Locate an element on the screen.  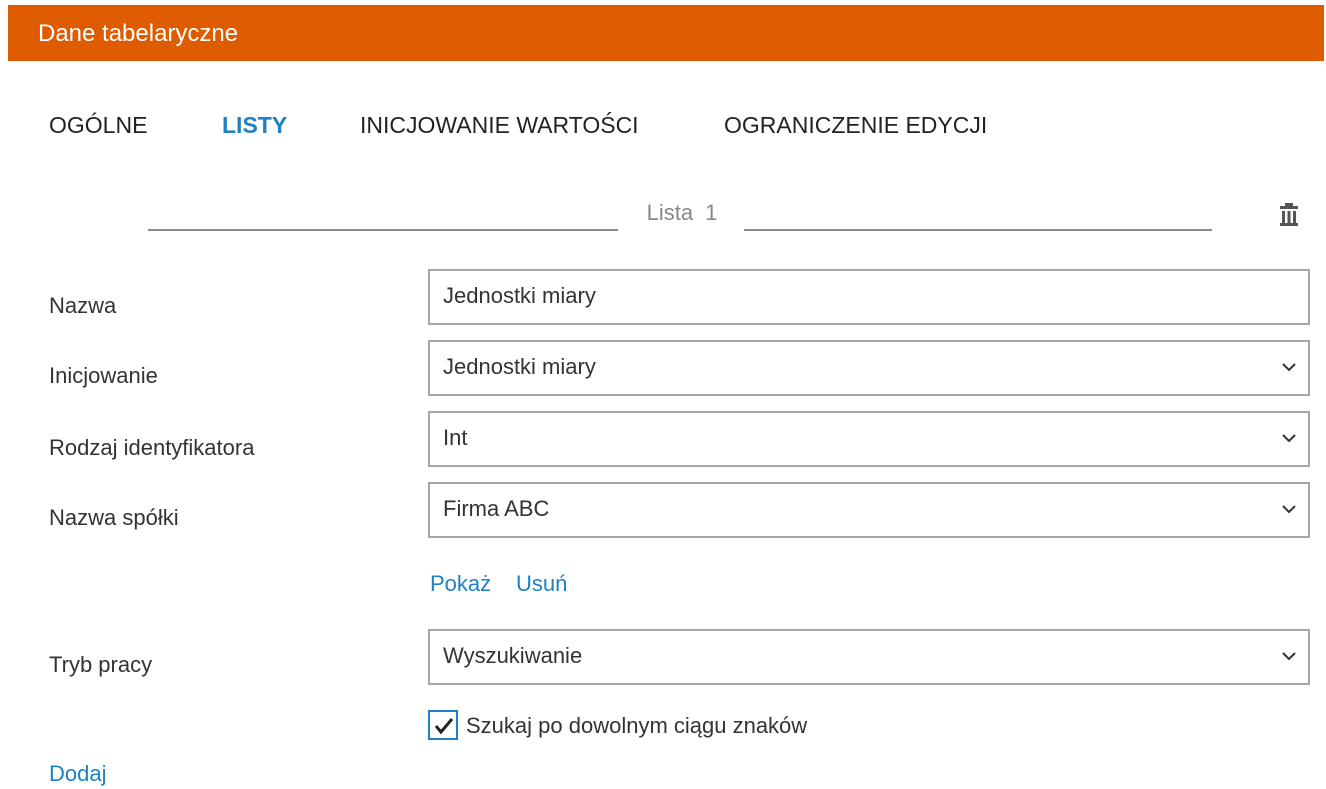
rodzaj-identyfikatora-select: Int is located at coordinates (869, 439).